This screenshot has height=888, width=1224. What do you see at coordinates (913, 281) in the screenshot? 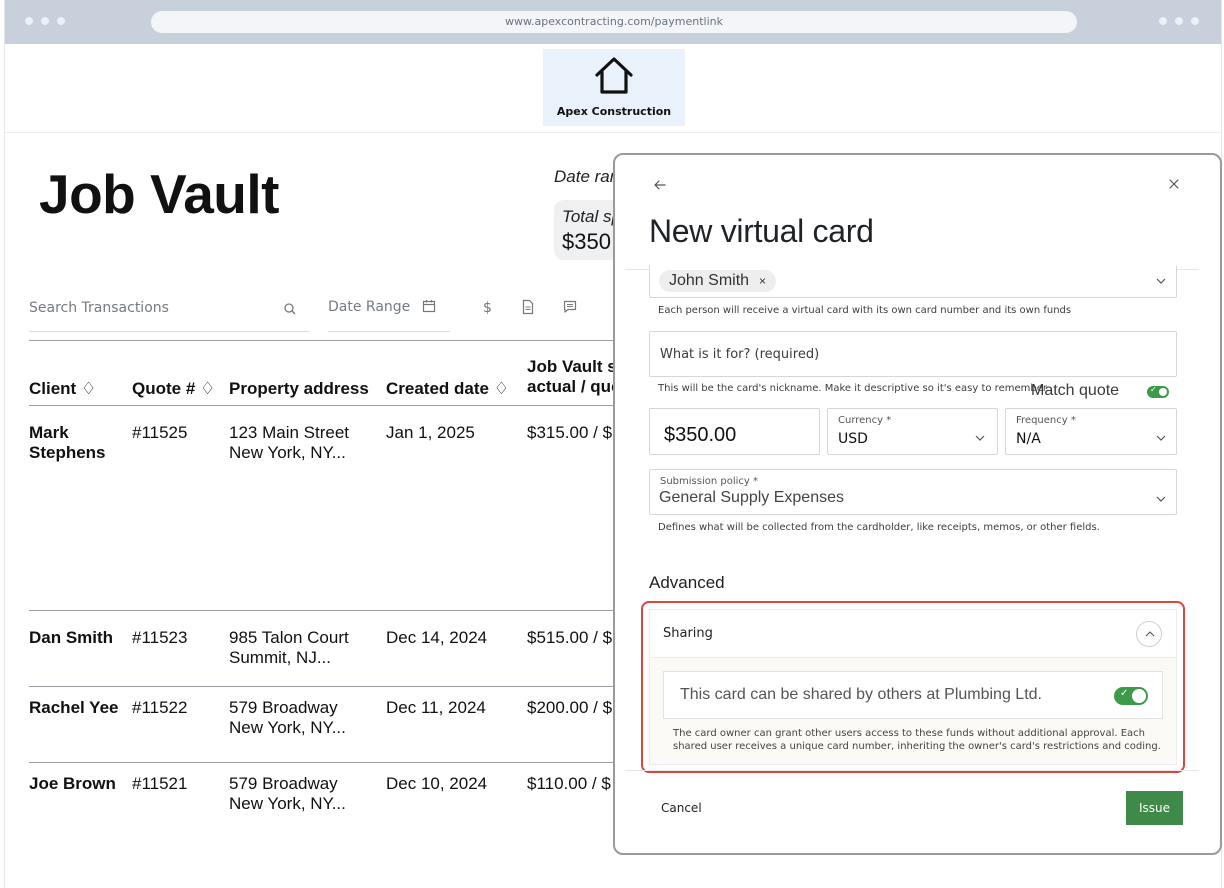
I see `cardholder-select: John Smith ×` at bounding box center [913, 281].